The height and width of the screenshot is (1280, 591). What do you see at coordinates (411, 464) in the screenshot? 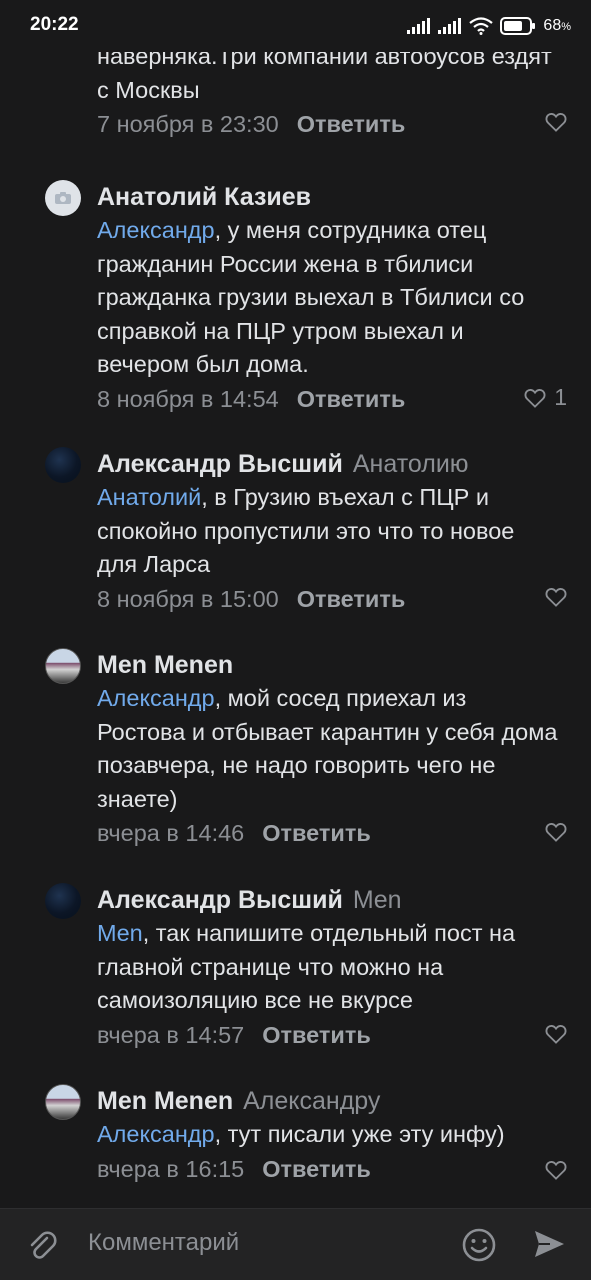
I see `reply-to-name: Анатолию` at bounding box center [411, 464].